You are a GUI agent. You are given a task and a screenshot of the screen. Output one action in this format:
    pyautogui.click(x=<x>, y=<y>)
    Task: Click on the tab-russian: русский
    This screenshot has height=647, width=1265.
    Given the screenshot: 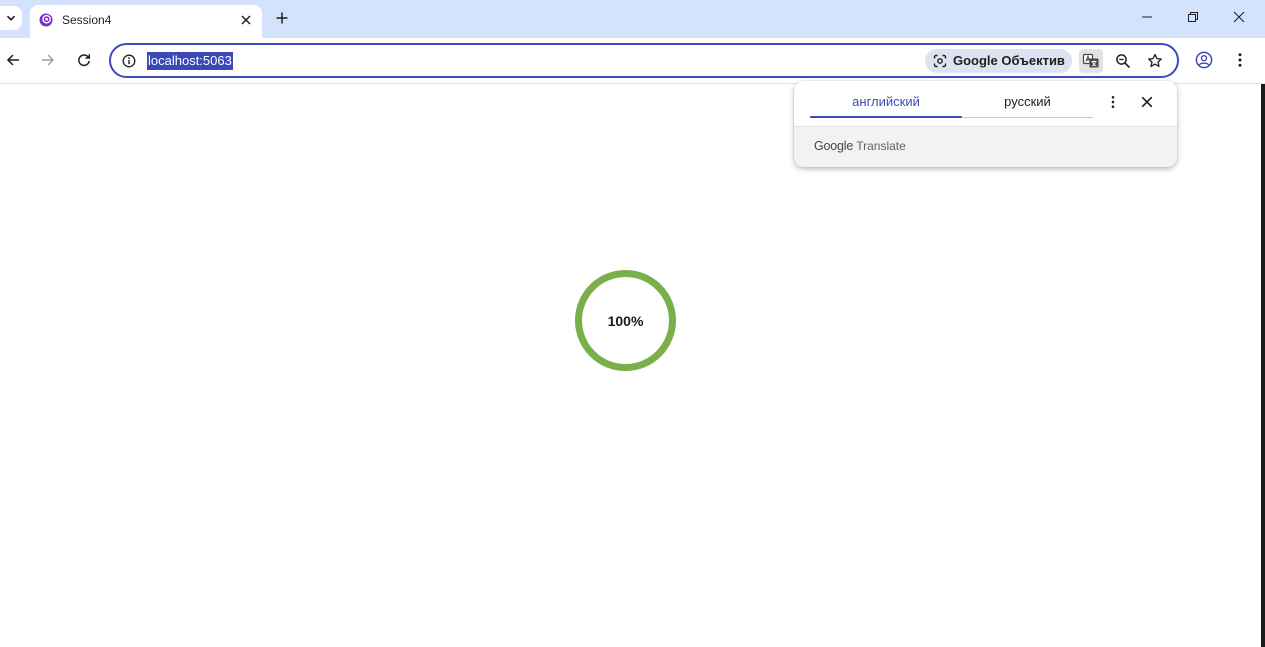 What is the action you would take?
    pyautogui.click(x=1027, y=105)
    